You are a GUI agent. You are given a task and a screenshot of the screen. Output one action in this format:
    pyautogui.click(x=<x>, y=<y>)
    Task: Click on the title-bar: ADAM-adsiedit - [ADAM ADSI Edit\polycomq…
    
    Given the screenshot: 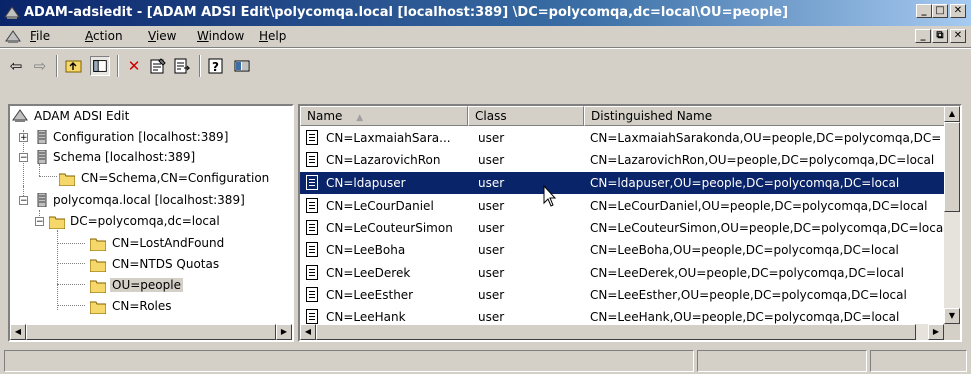 What is the action you would take?
    pyautogui.click(x=485, y=13)
    